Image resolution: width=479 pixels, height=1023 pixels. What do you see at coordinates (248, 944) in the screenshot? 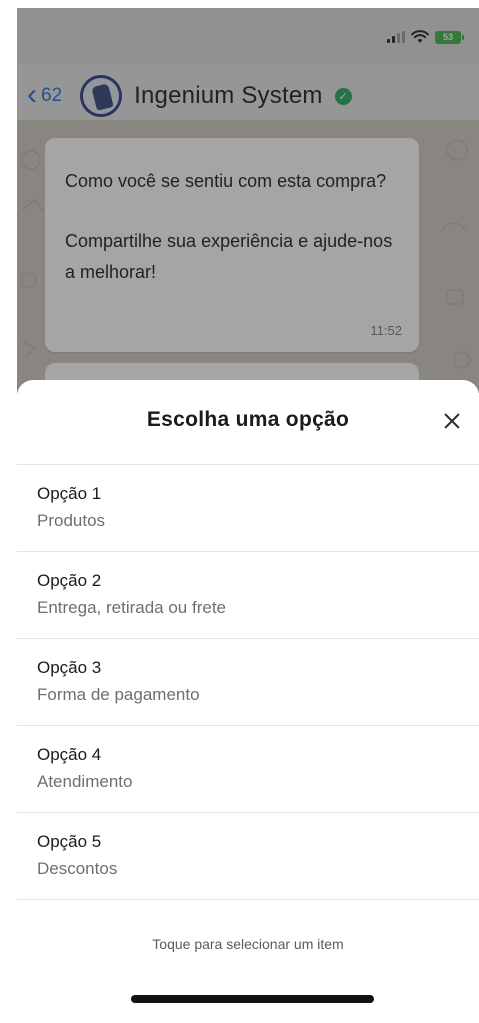
I see `select-hint: Toque para selecionar um item` at bounding box center [248, 944].